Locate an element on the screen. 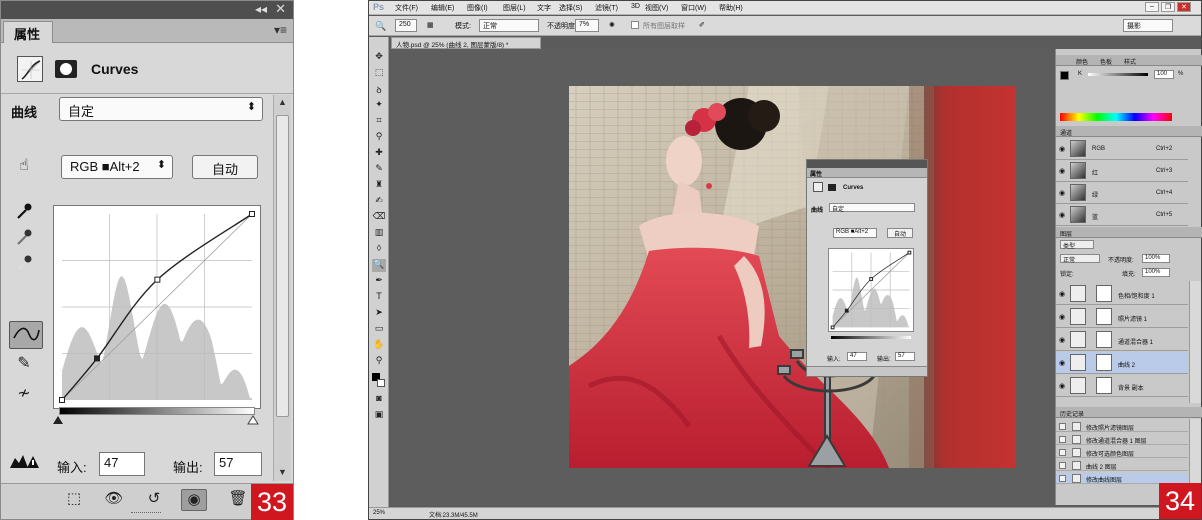  zoom-tool-icon: ⚲ is located at coordinates (379, 361).